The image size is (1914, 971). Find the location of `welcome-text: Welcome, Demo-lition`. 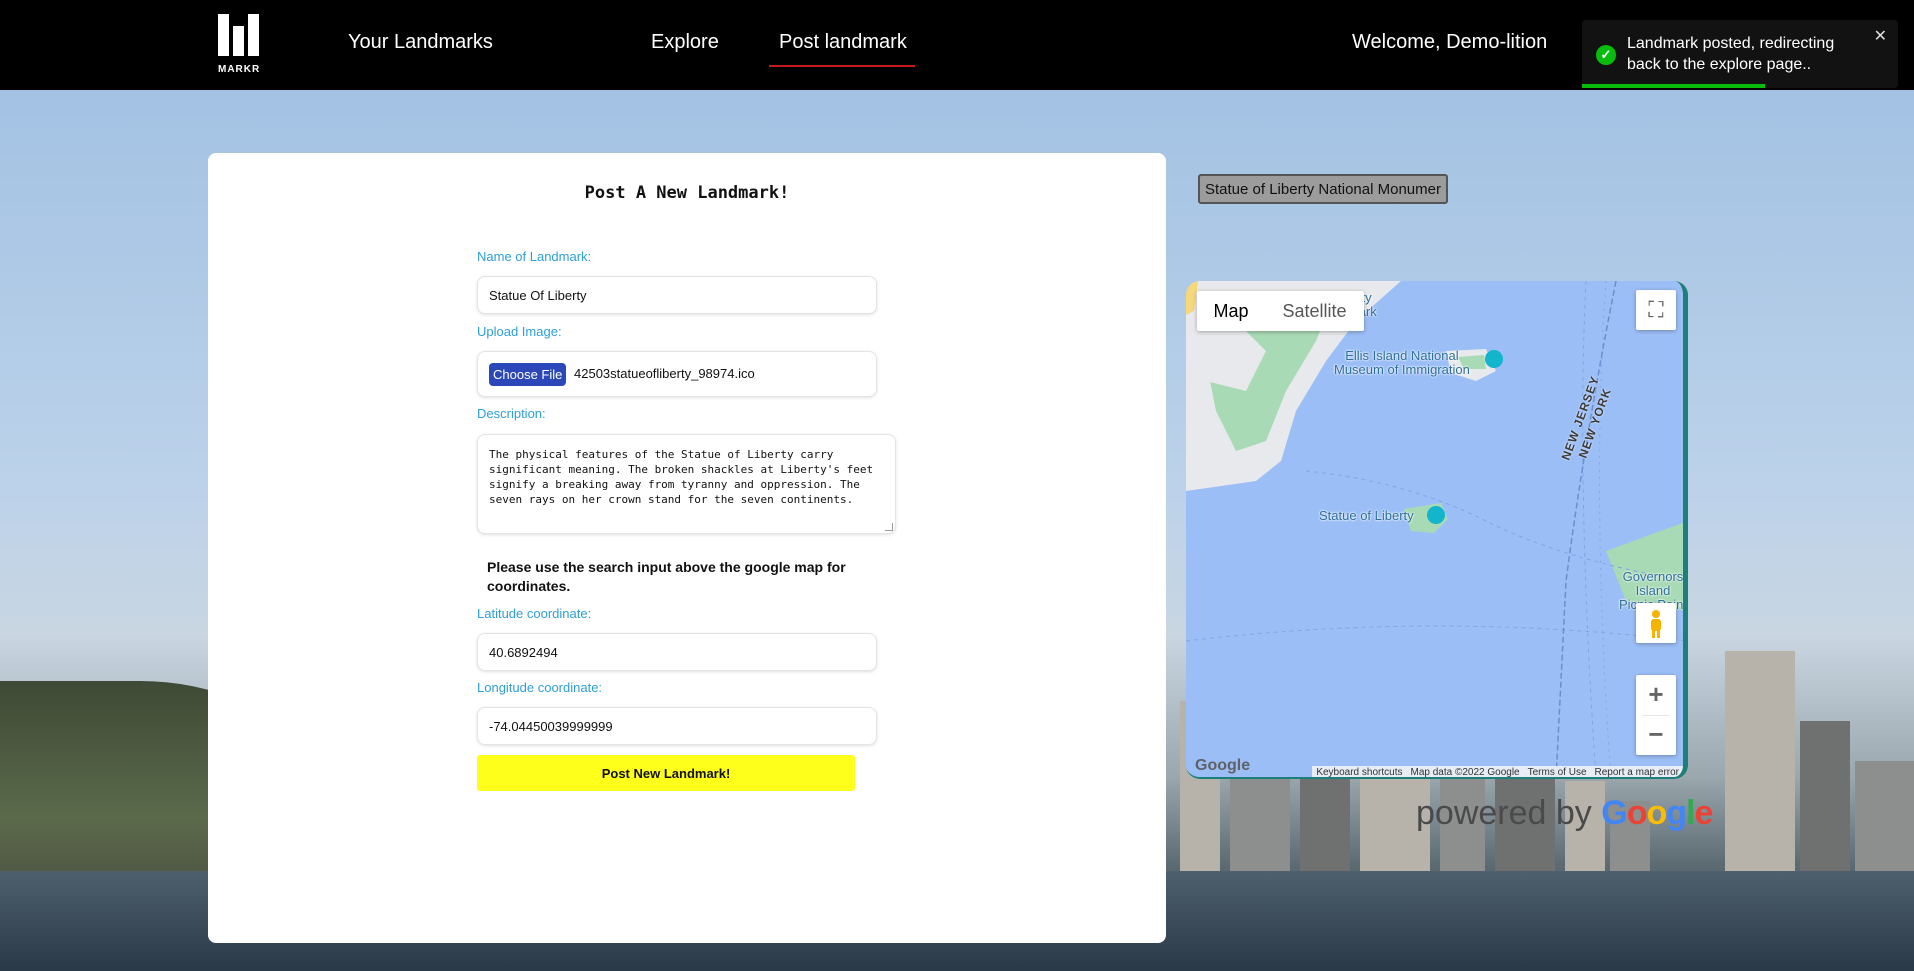

welcome-text: Welcome, Demo-lition is located at coordinates (1450, 42).